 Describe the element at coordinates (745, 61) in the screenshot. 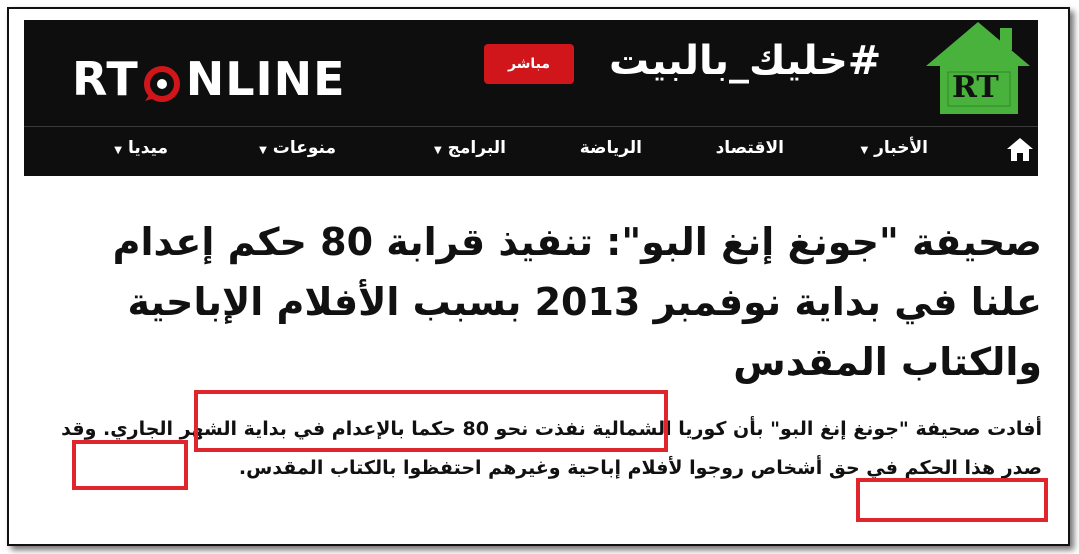

I see `stay-home-hashtag: #خليك_بالبيت` at that location.